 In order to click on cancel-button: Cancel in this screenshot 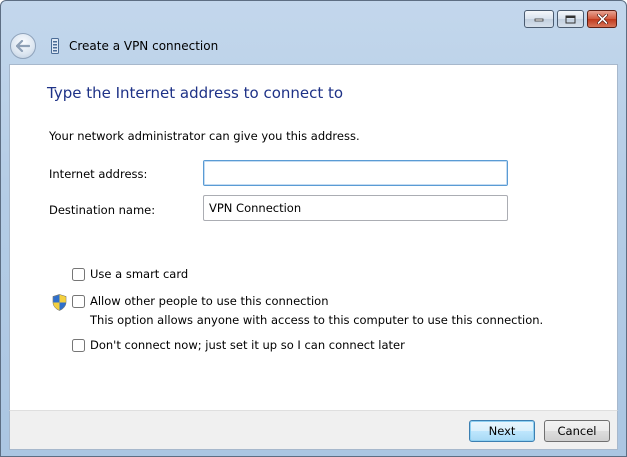, I will do `click(577, 431)`.